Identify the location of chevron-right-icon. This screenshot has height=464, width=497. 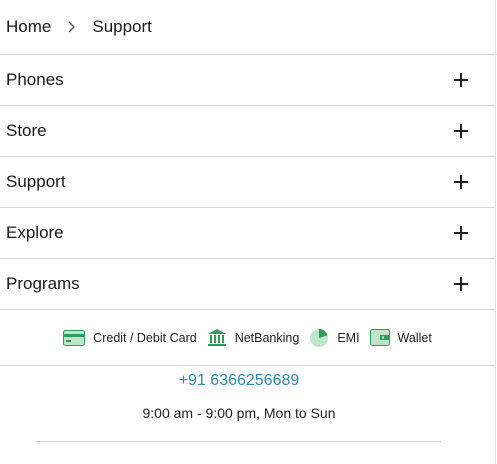
(72, 27).